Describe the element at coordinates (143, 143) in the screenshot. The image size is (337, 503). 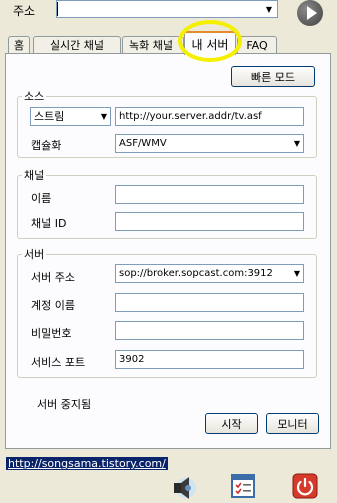
I see `encapsulation-value: ASF/WMV` at that location.